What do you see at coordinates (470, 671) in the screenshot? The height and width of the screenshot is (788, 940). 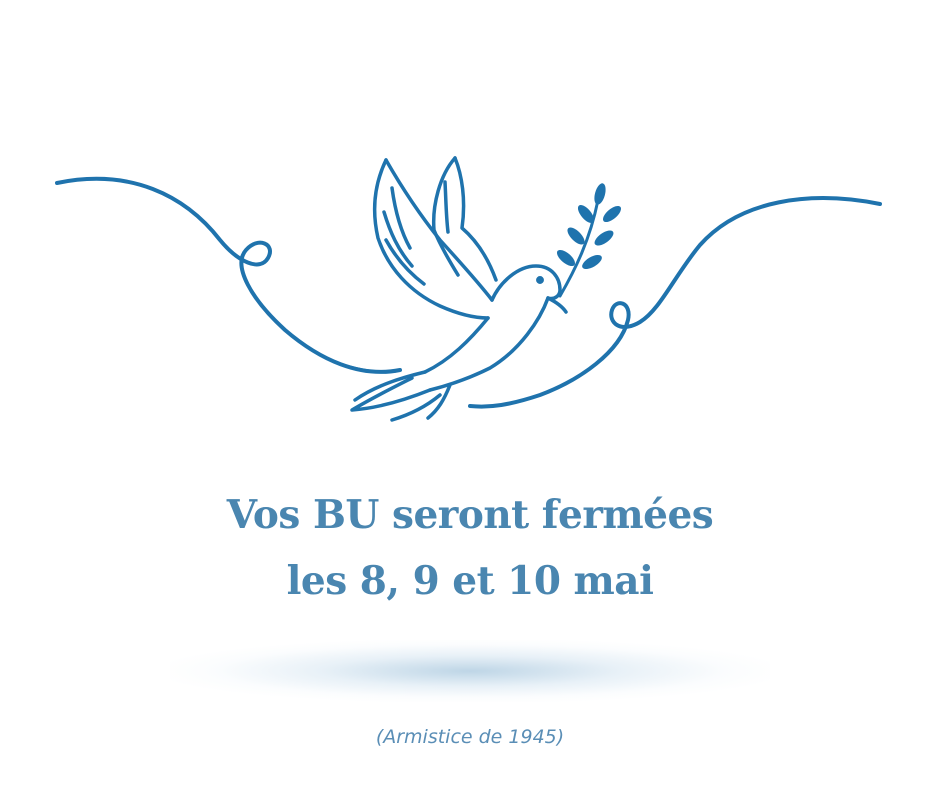 I see `decorative-glow` at bounding box center [470, 671].